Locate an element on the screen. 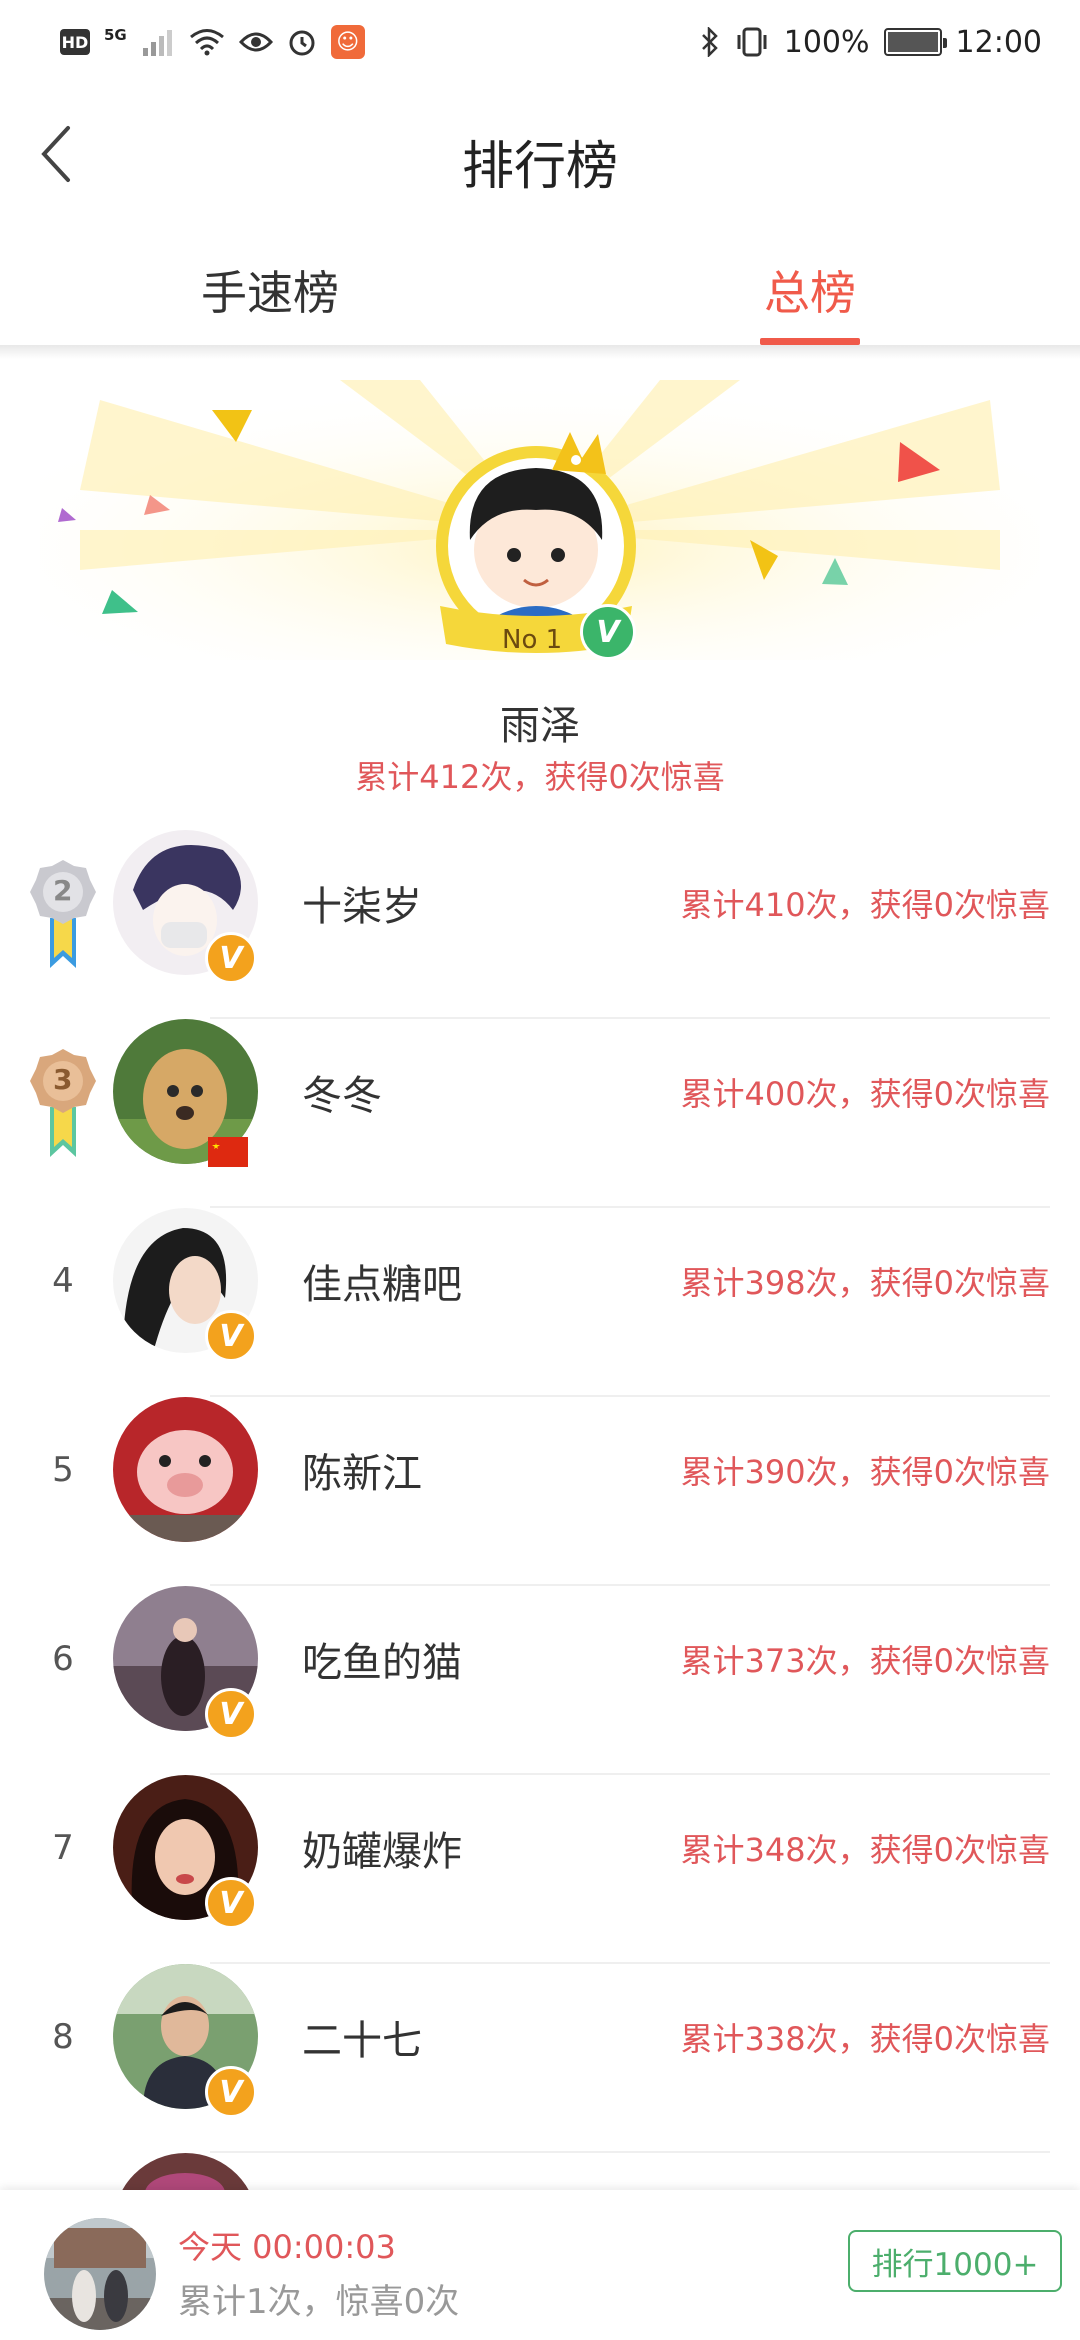 This screenshot has width=1080, height=2340. signal-icon is located at coordinates (157, 43).